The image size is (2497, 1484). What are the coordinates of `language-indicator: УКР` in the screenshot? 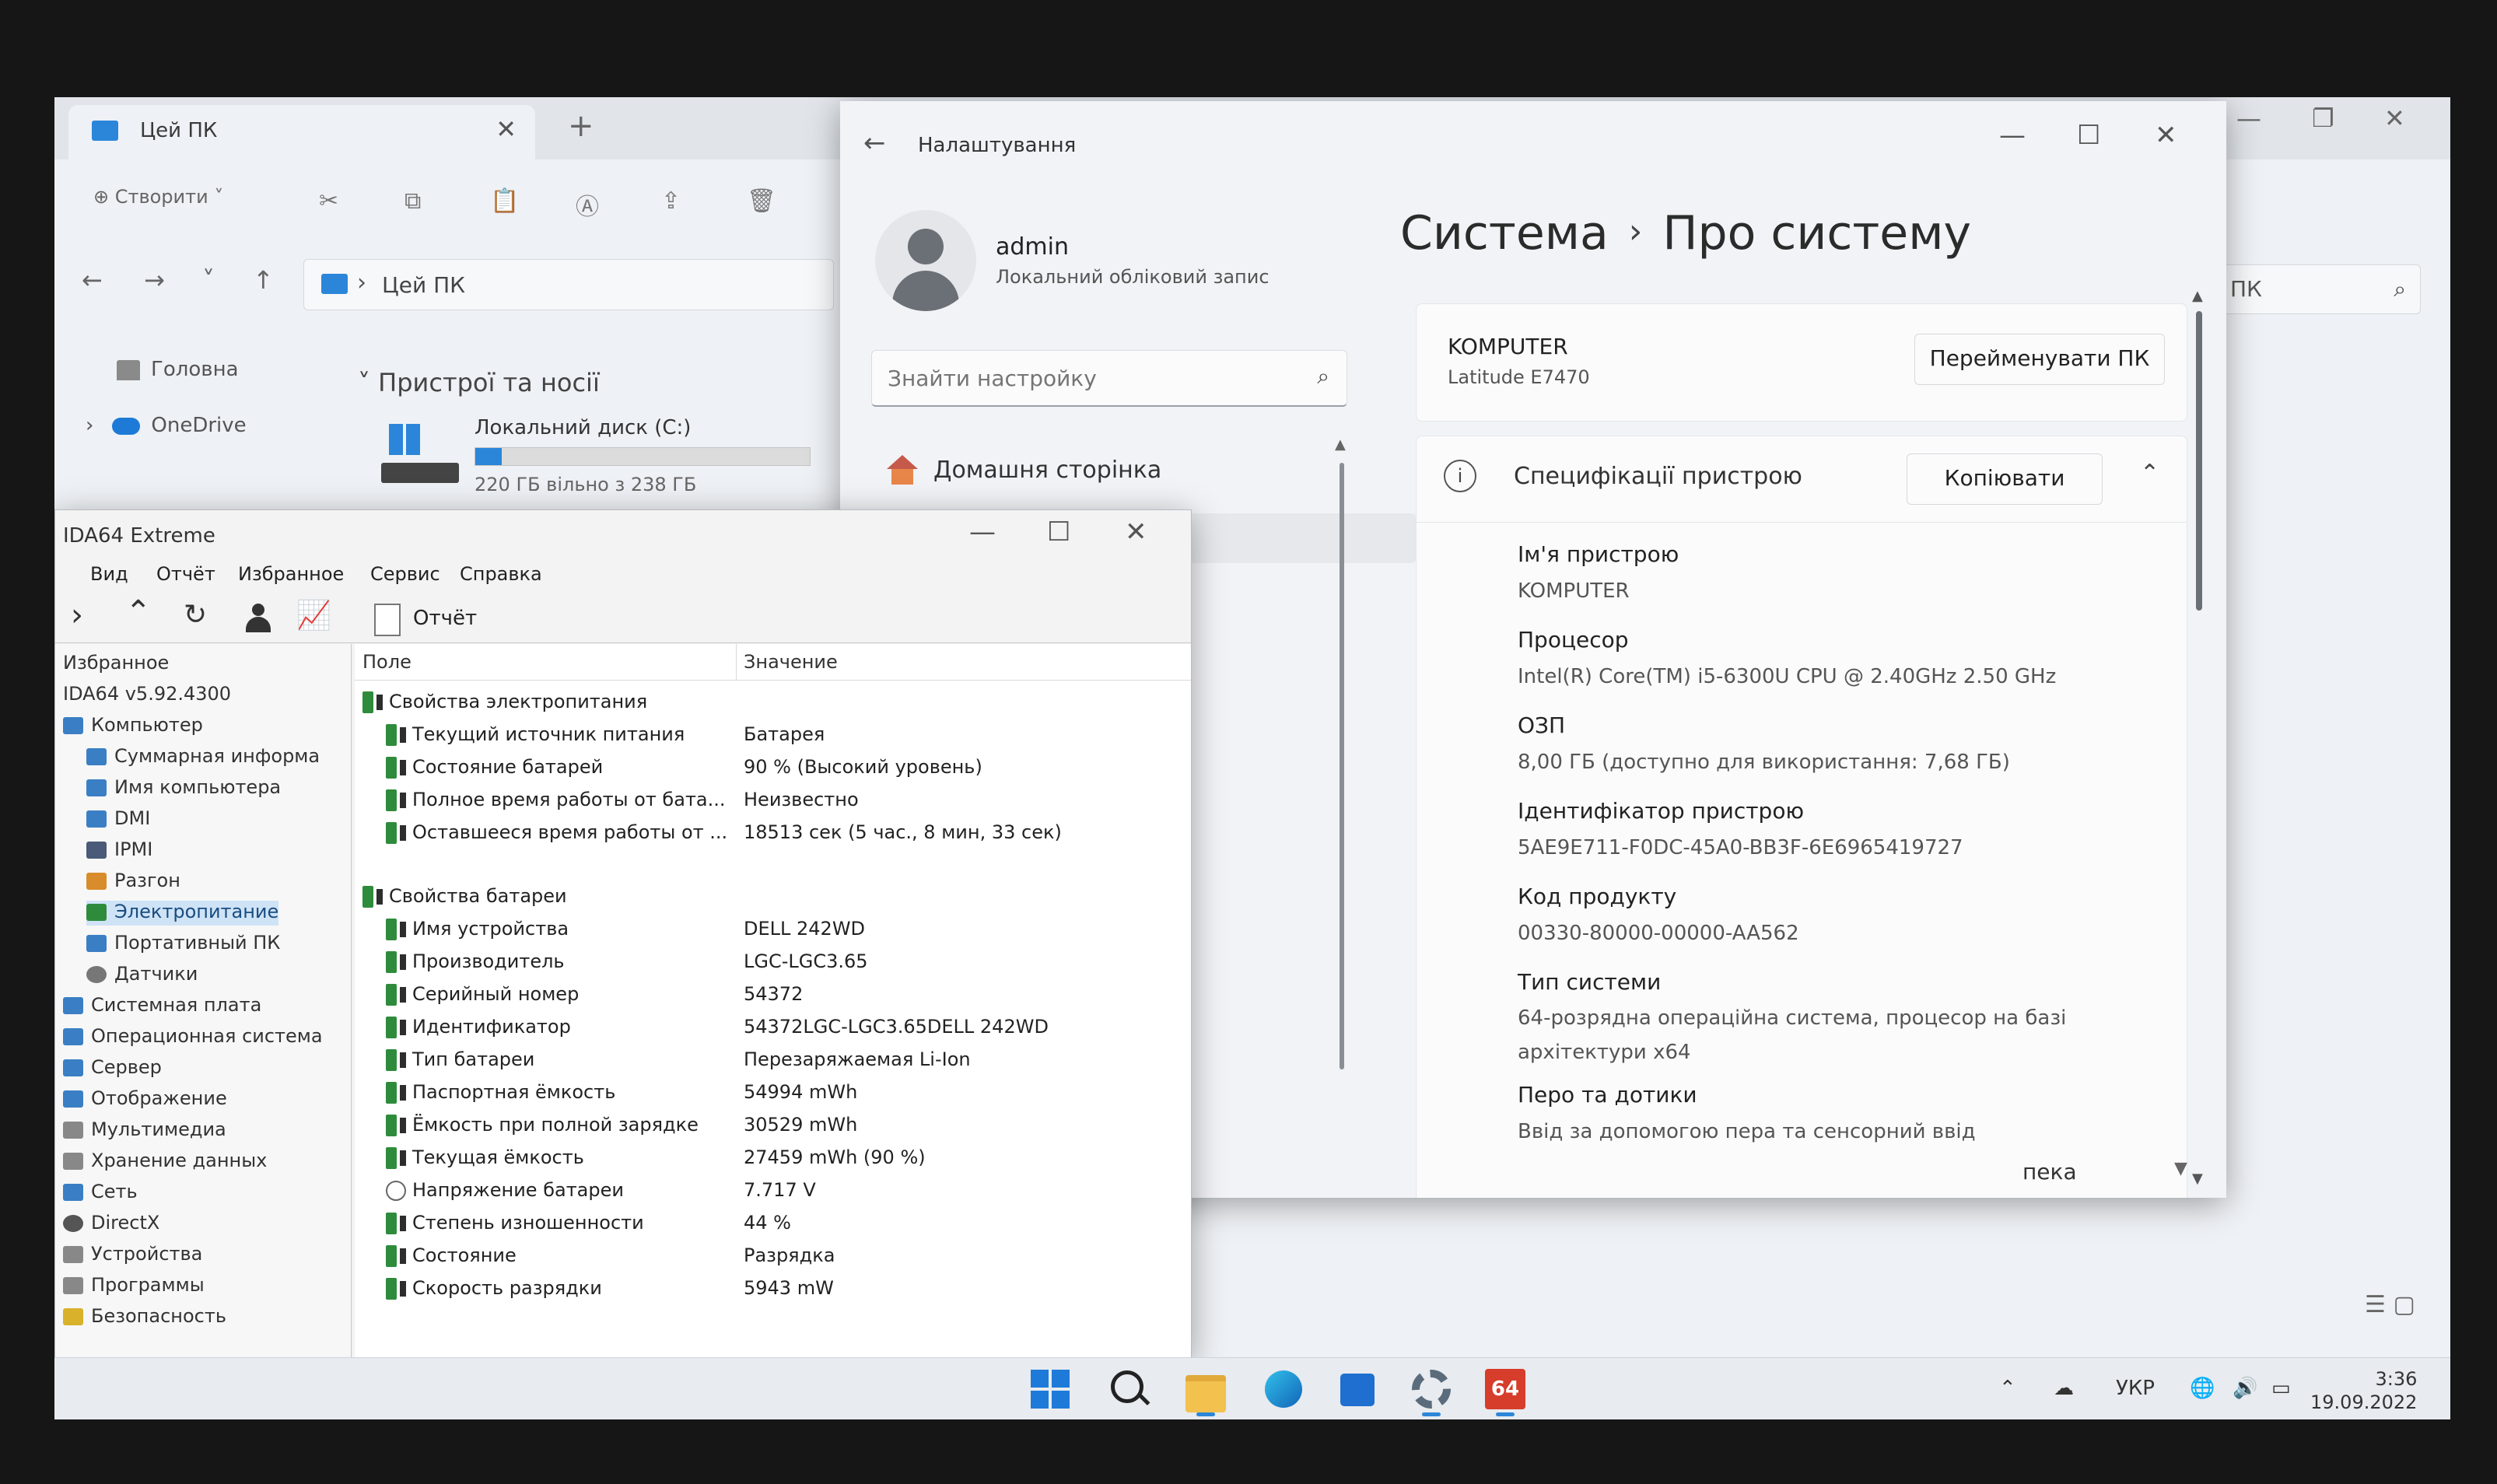 It's located at (2135, 1388).